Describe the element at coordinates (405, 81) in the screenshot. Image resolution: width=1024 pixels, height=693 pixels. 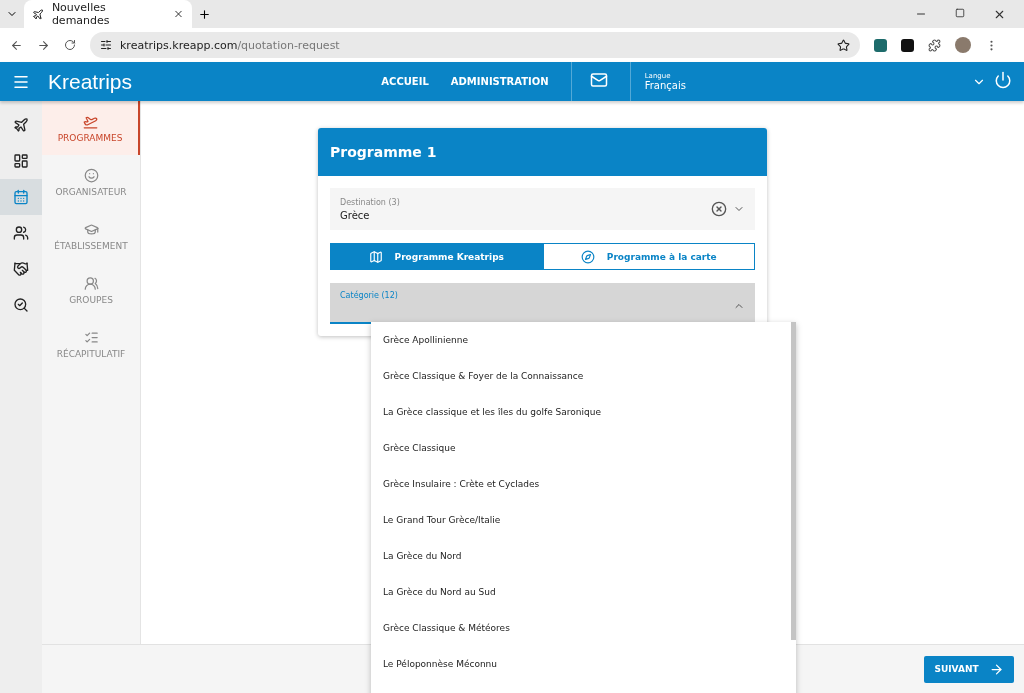
I see `nav-link: ACCUEIL` at that location.